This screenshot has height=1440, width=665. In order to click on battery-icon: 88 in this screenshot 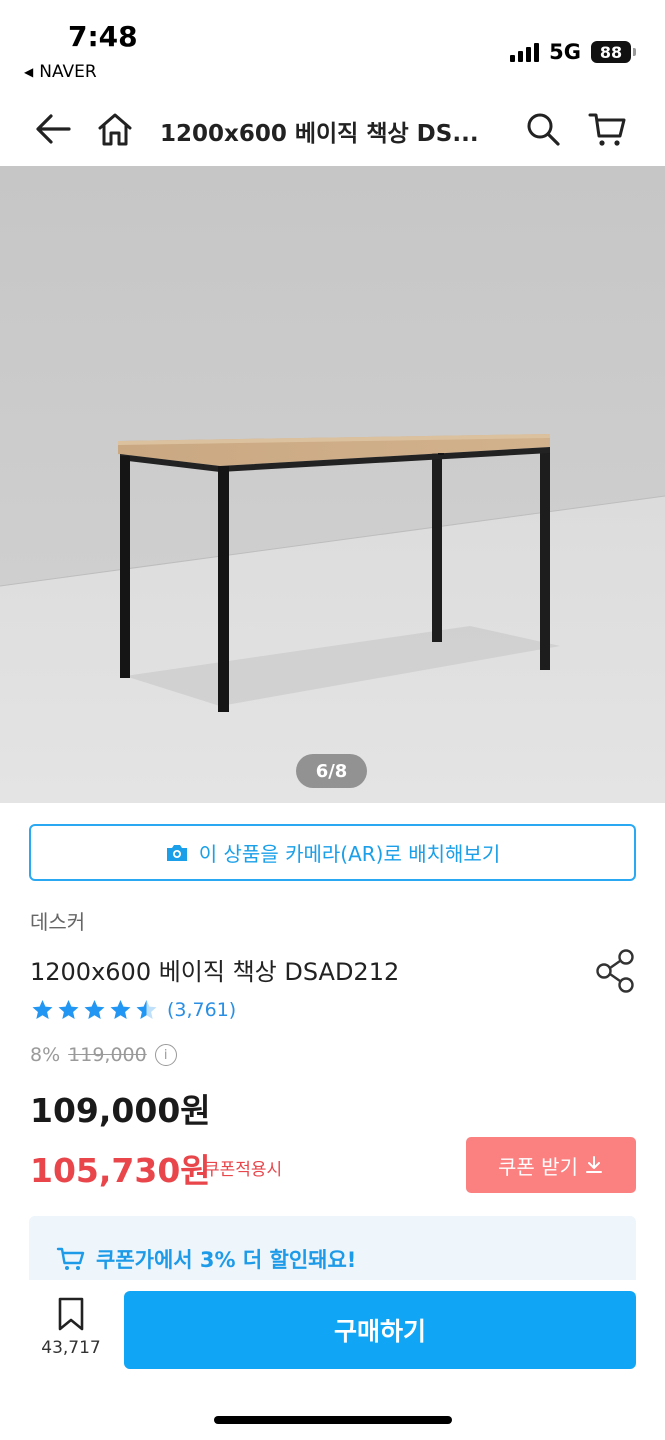, I will do `click(613, 52)`.